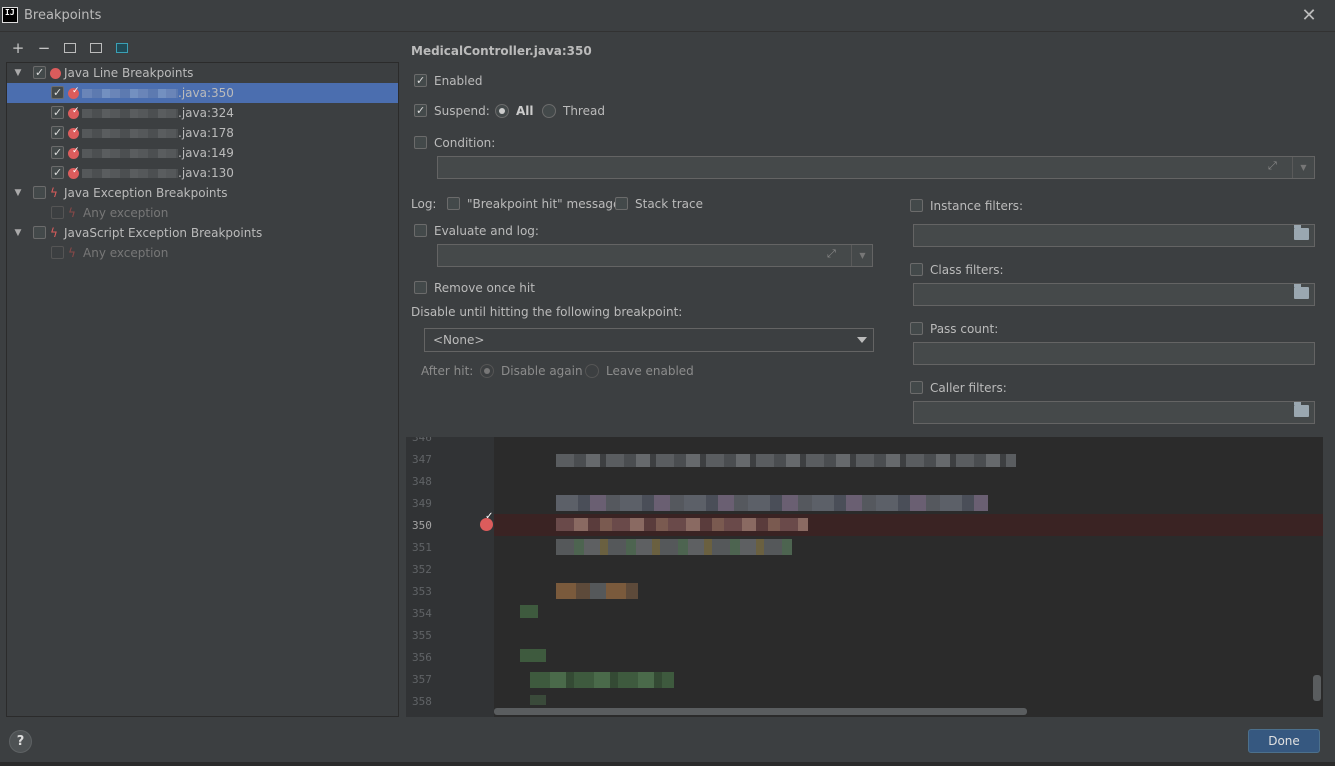 This screenshot has height=766, width=1335. Describe the element at coordinates (18, 48) in the screenshot. I see `add-icon: +` at that location.